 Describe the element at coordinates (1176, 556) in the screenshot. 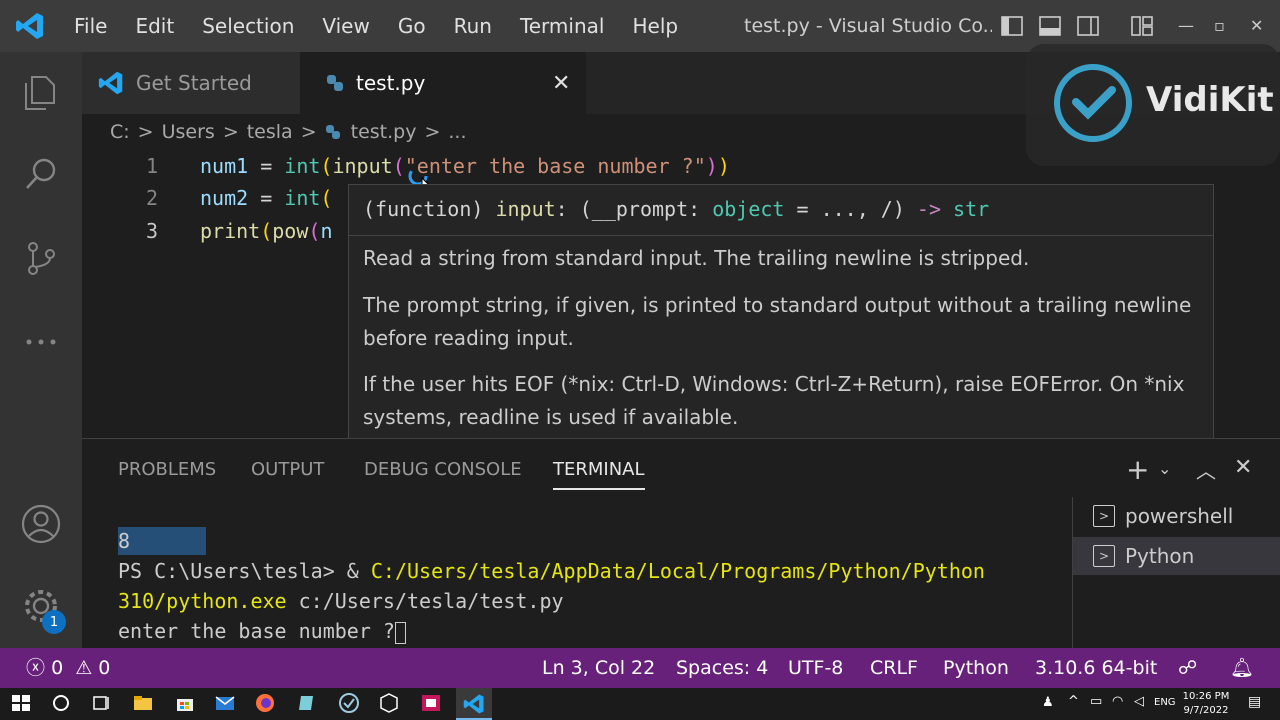

I see `terminal-item-python: > Python` at that location.